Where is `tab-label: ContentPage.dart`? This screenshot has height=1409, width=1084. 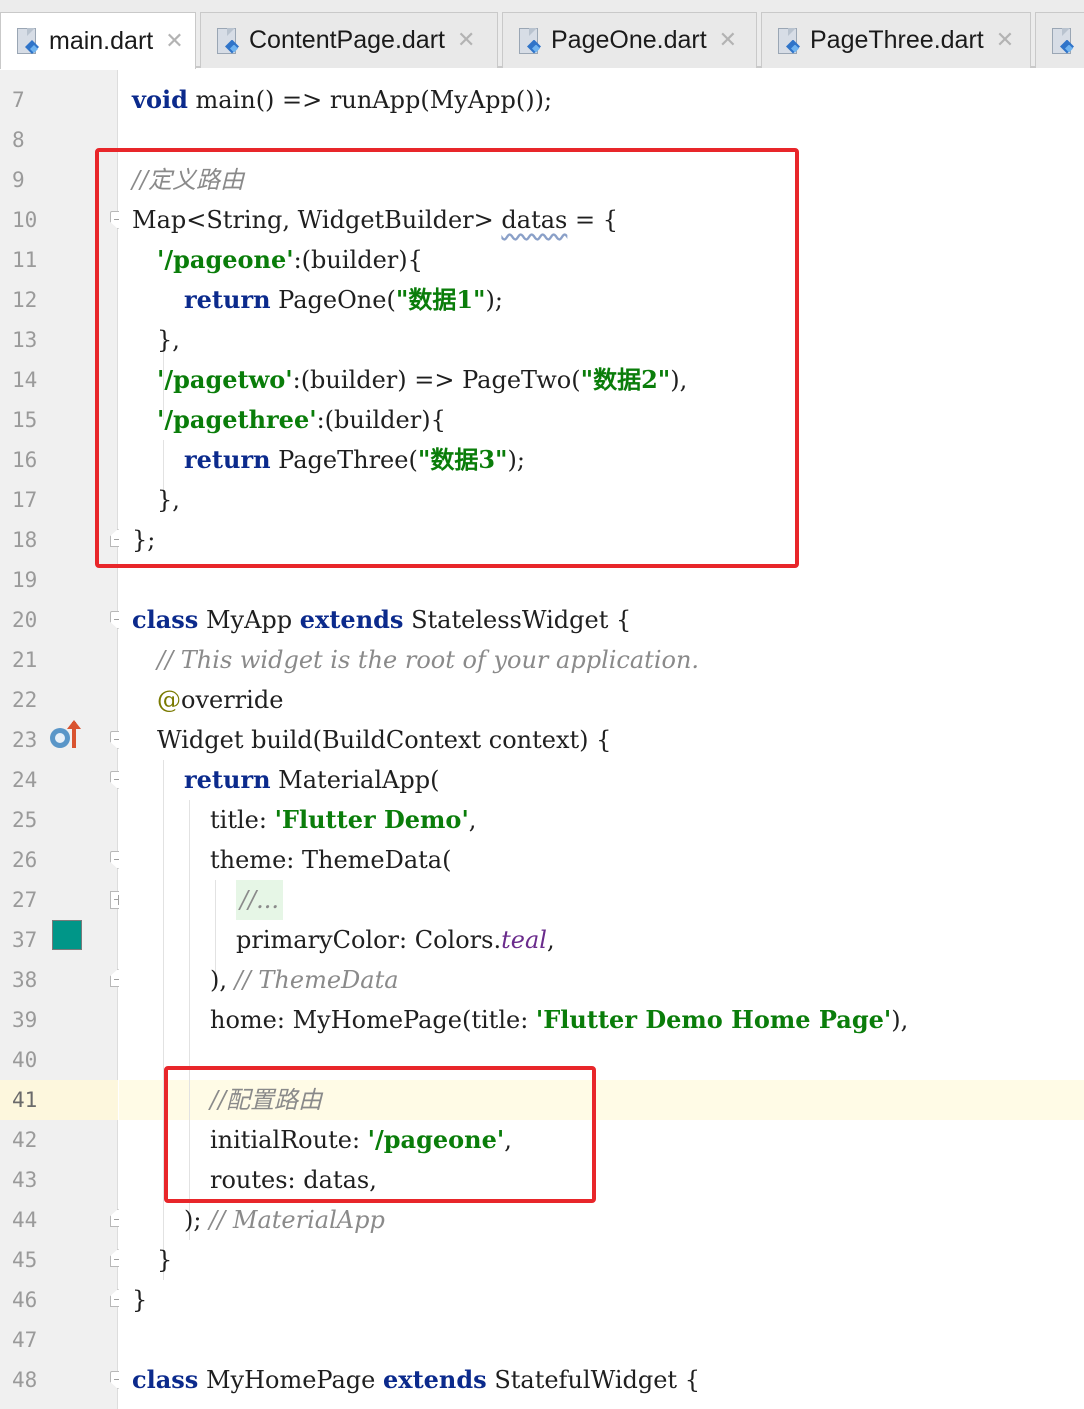 tab-label: ContentPage.dart is located at coordinates (347, 40).